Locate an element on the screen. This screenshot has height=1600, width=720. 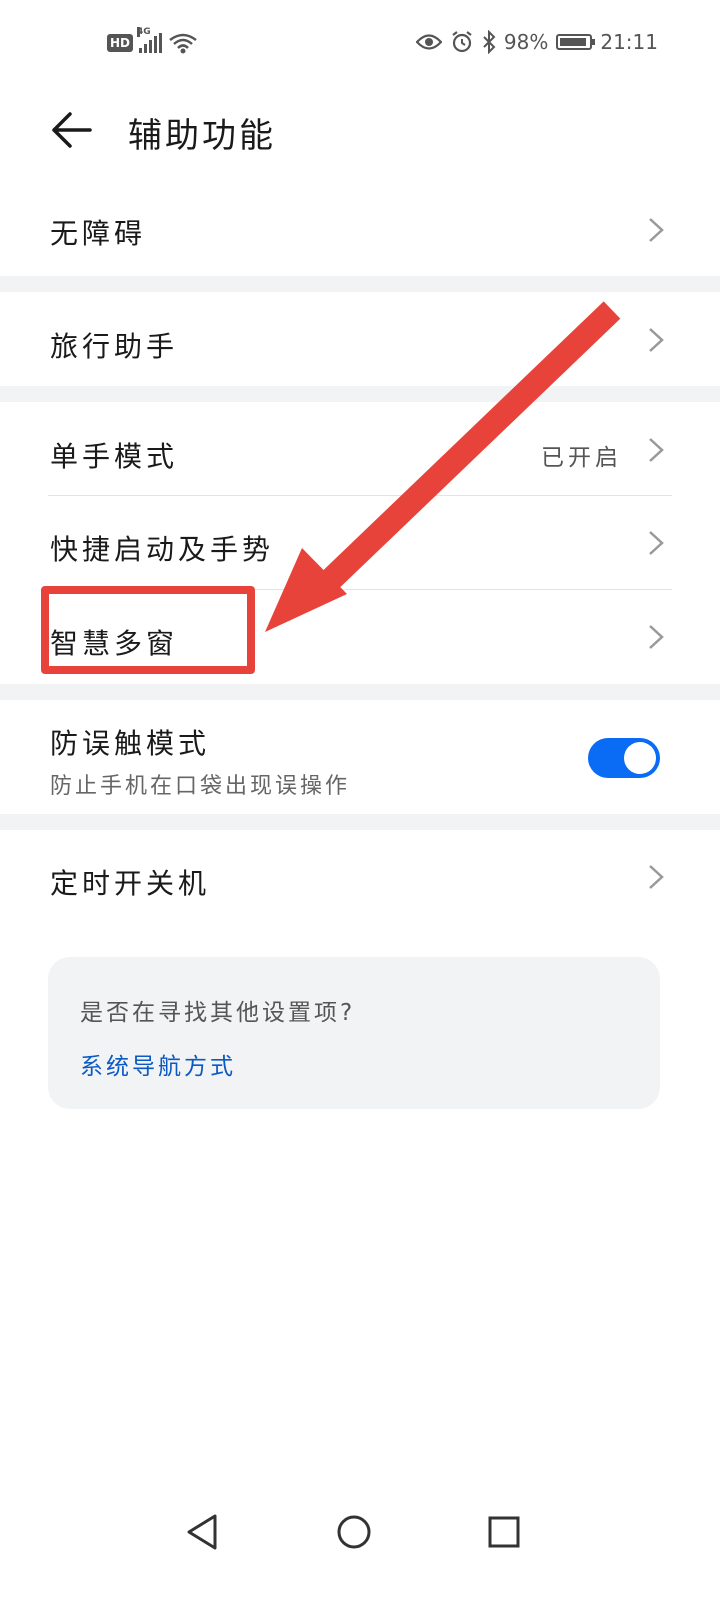
battery-icon is located at coordinates (576, 42).